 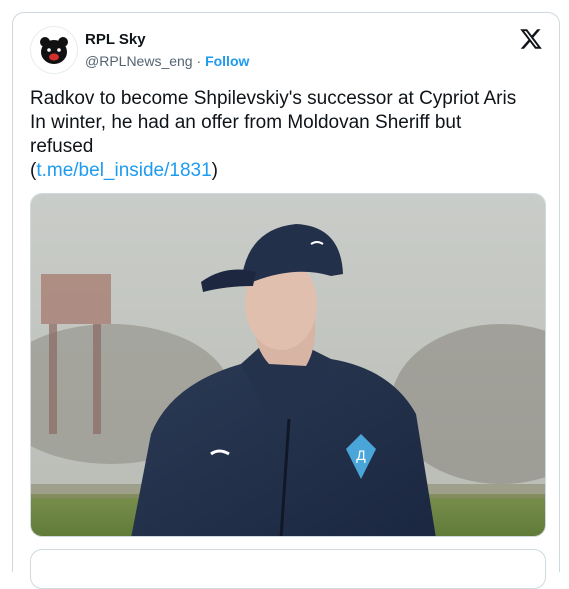 What do you see at coordinates (227, 61) in the screenshot?
I see `follow-button: Follow` at bounding box center [227, 61].